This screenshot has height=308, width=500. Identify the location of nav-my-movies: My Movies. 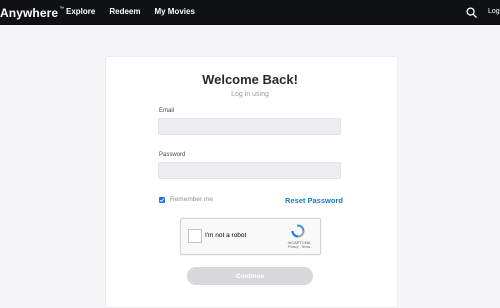
(174, 12).